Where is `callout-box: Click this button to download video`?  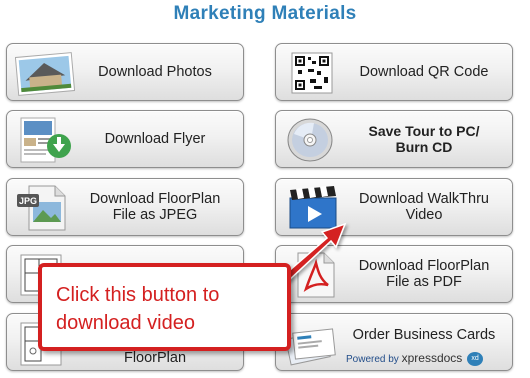 callout-box: Click this button to download video is located at coordinates (164, 307).